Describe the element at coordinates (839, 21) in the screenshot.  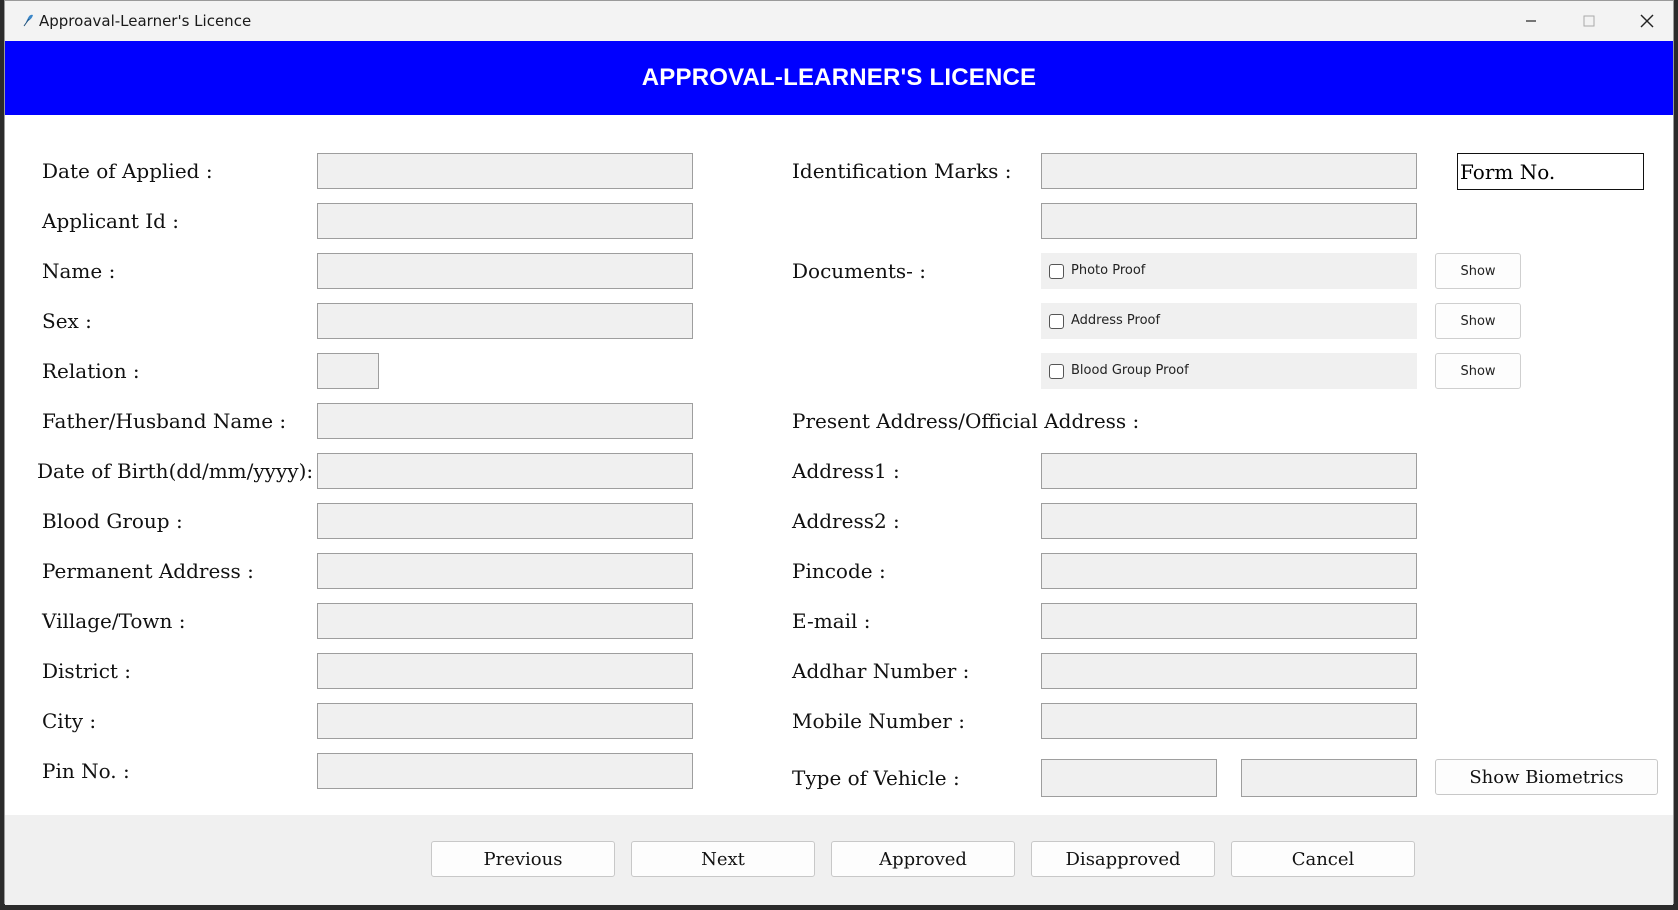
I see `title-bar: Approaval-Learner's Licence` at that location.